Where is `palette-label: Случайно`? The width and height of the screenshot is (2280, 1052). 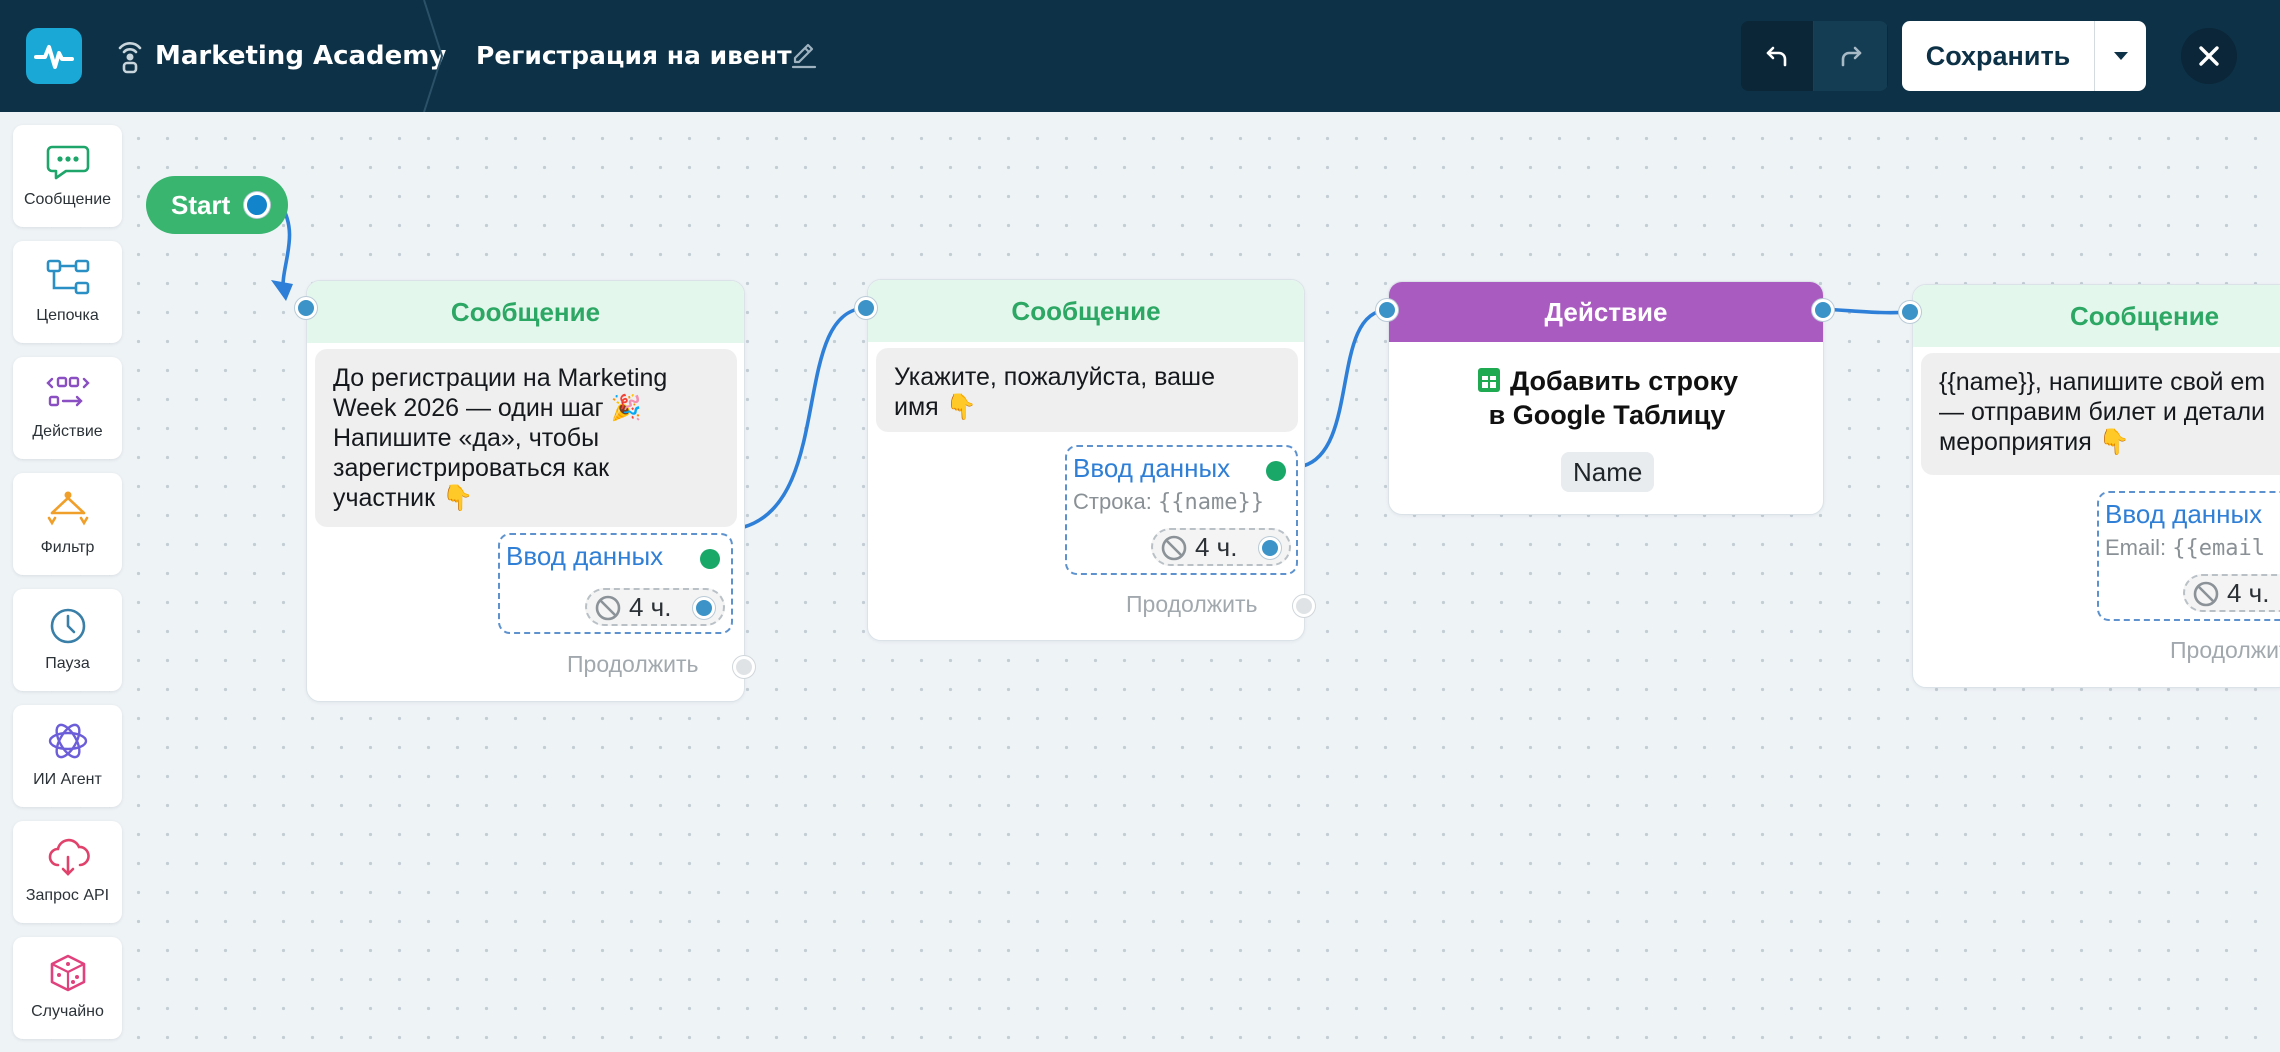
palette-label: Случайно is located at coordinates (67, 1011).